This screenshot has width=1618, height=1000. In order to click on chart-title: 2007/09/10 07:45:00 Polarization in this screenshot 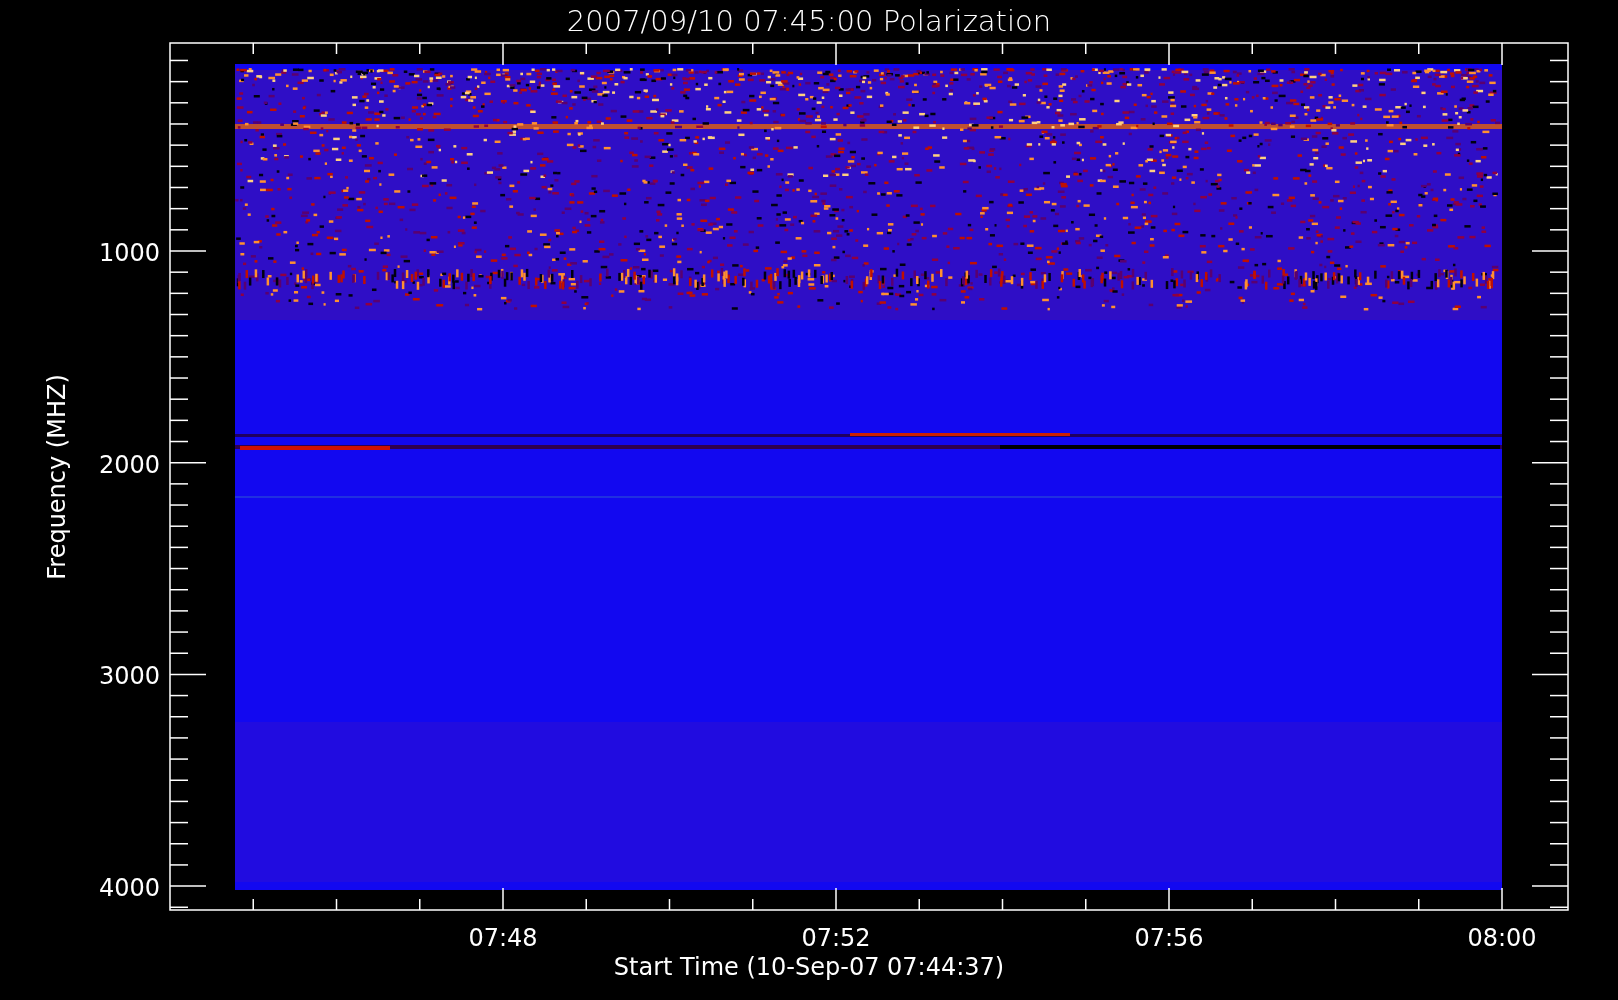, I will do `click(809, 21)`.